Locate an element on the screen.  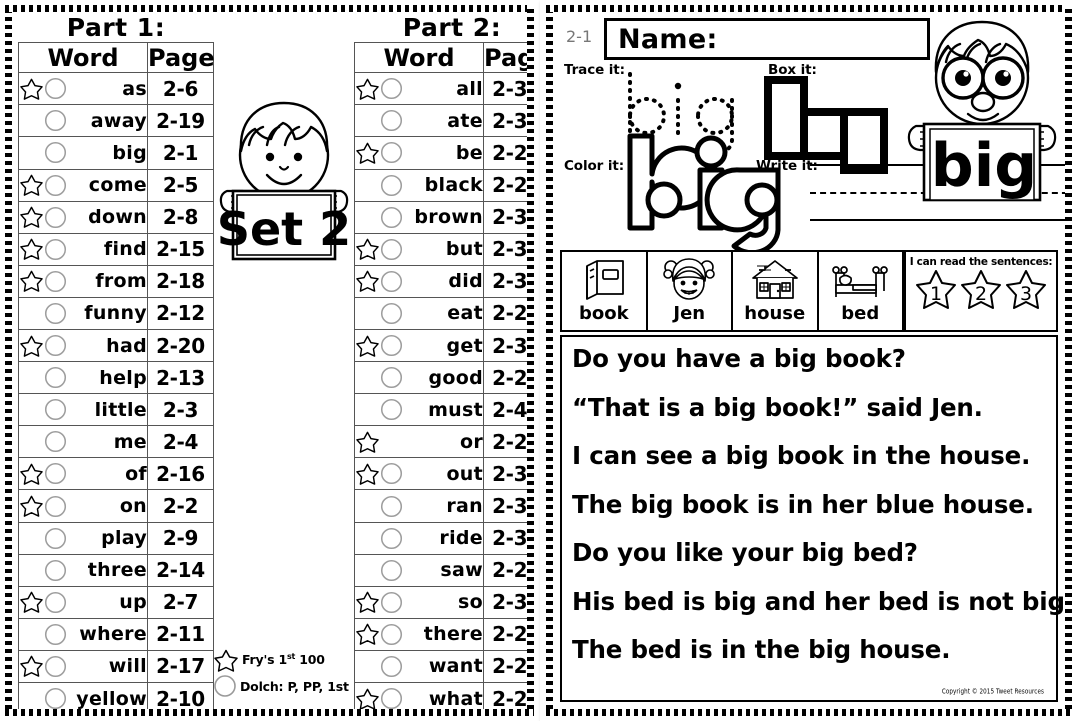
word-cell: get is located at coordinates (419, 345).